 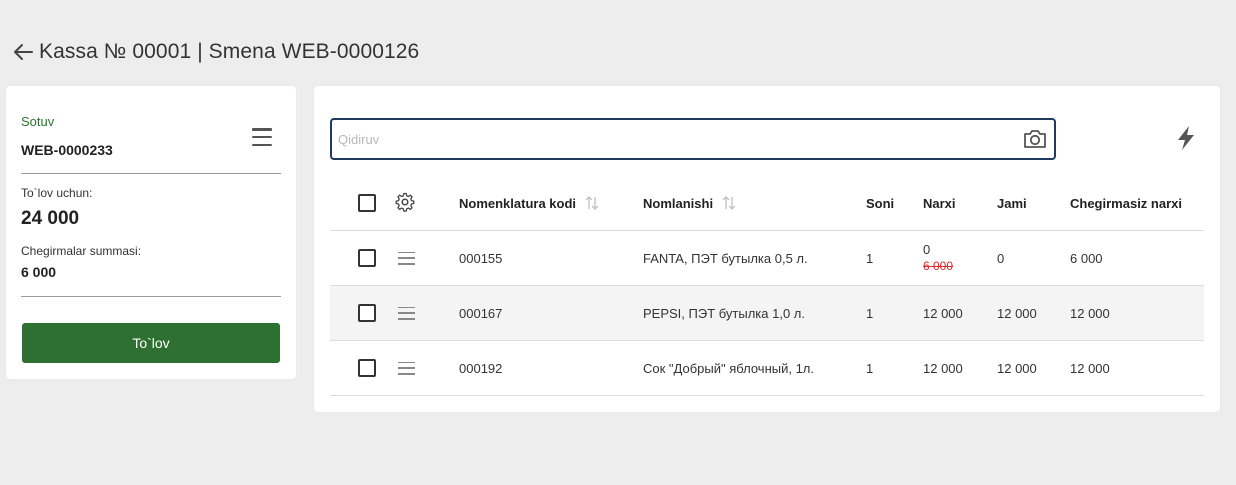 I want to click on to-pay-label: To`lov uchun:, so click(x=57, y=193).